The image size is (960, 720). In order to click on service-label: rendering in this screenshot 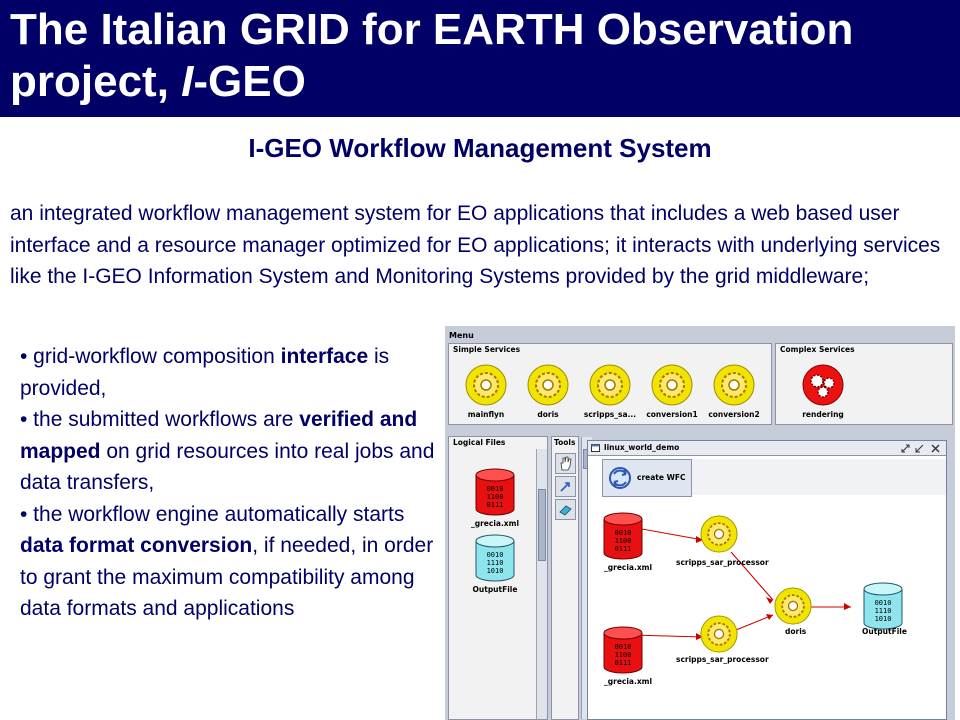, I will do `click(823, 414)`.